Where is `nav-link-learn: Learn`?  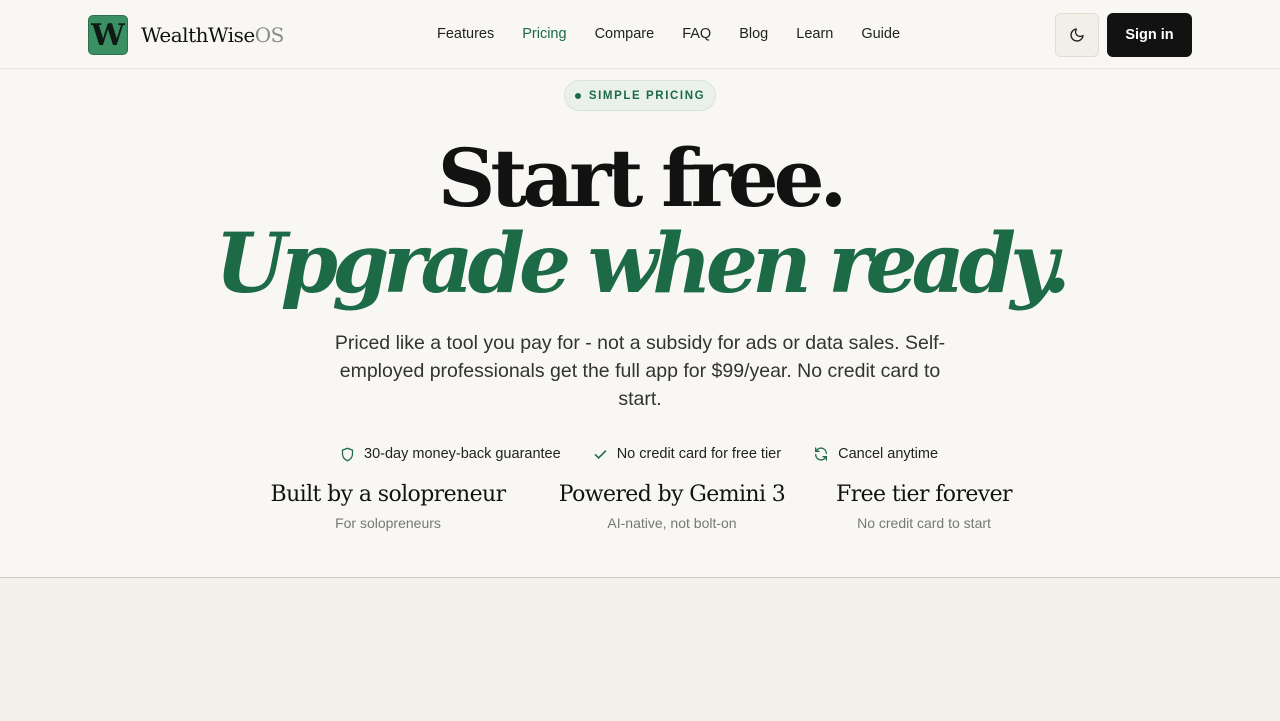
nav-link-learn: Learn is located at coordinates (814, 34).